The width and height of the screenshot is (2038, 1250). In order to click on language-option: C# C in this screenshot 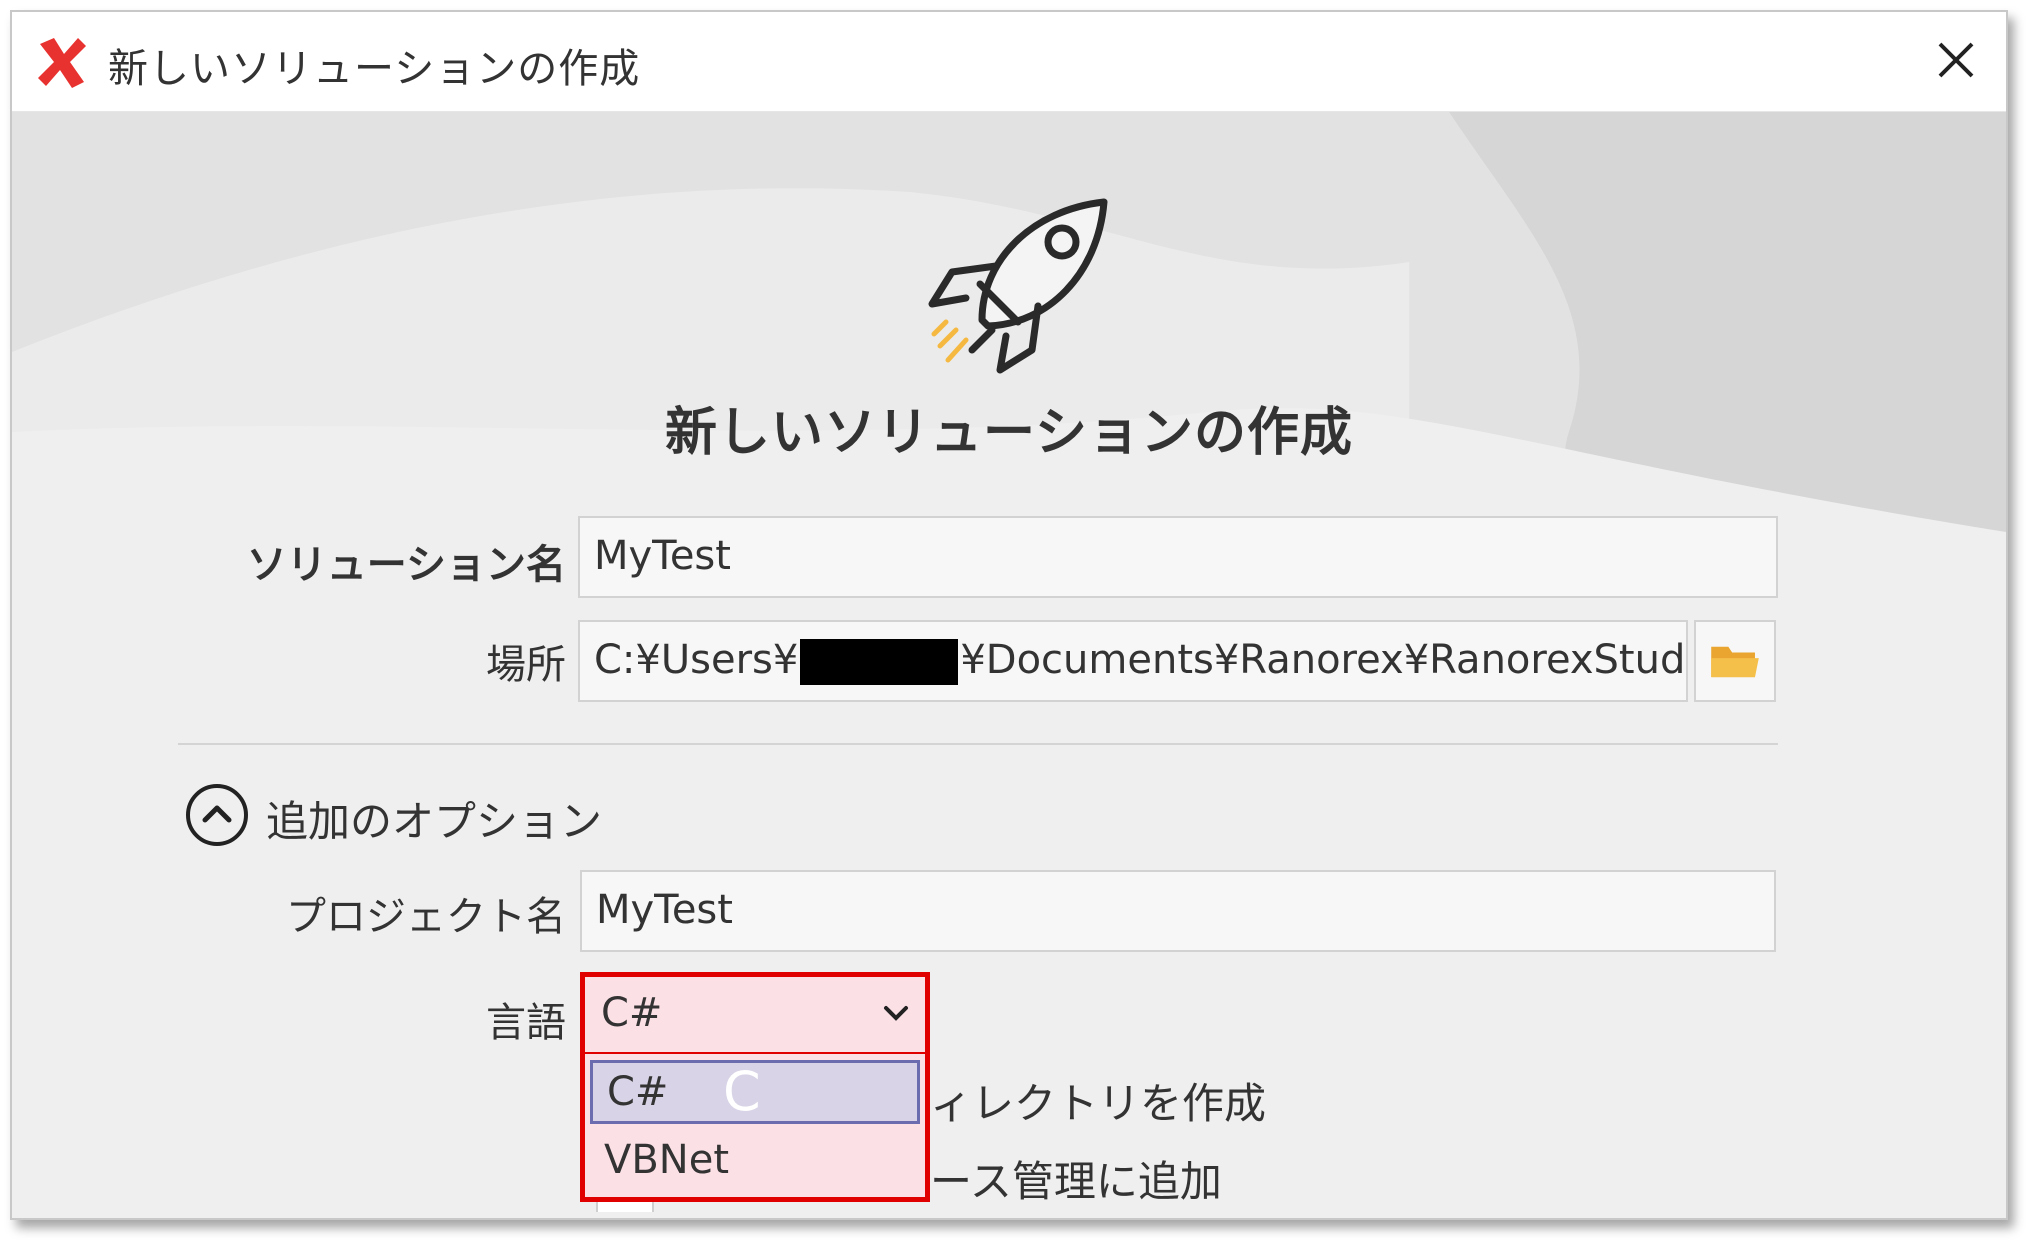, I will do `click(755, 1092)`.